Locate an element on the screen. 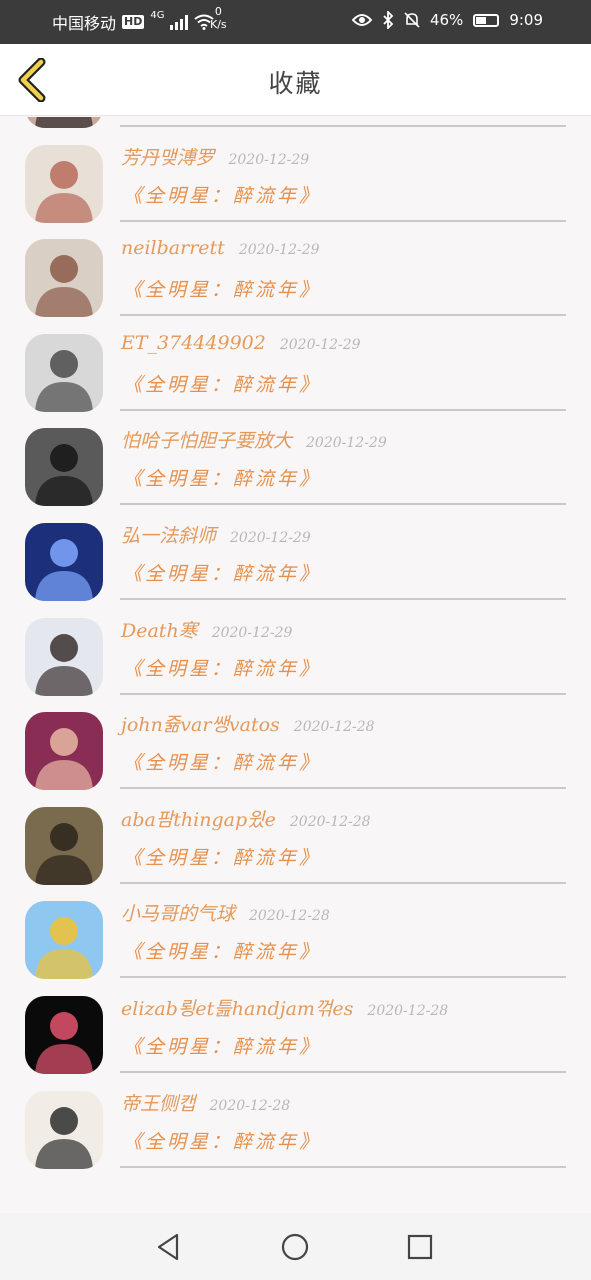 The height and width of the screenshot is (1280, 591). favorite-name-line: 芳丹맺溥罗 2020-12-29 is located at coordinates (215, 158).